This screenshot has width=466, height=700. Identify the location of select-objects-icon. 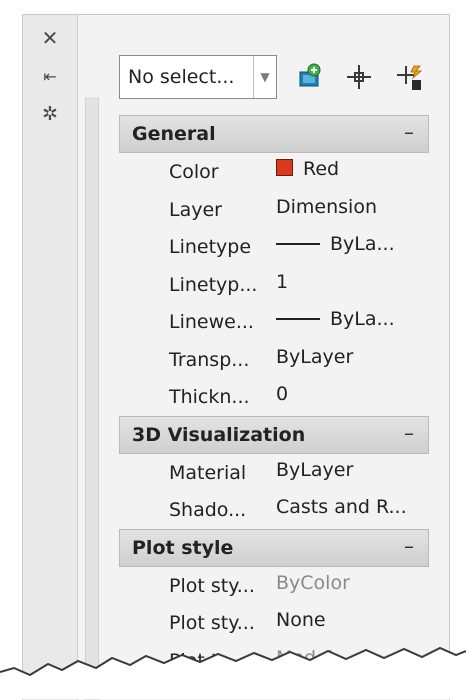
(359, 77).